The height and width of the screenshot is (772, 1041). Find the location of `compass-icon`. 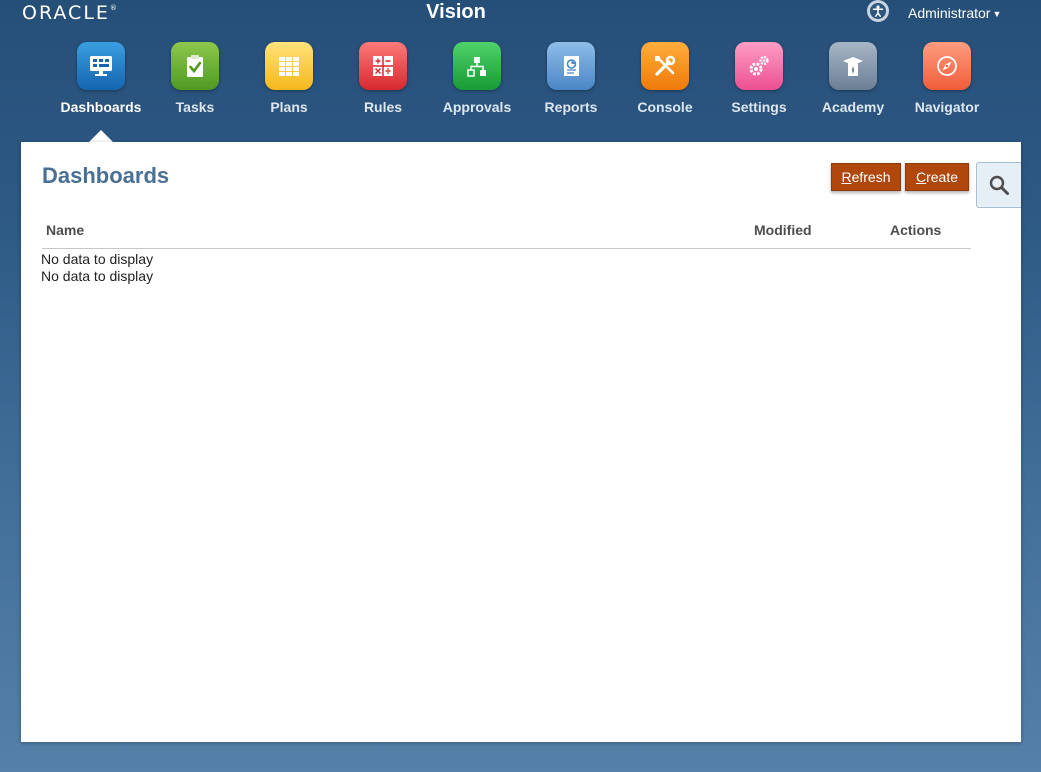

compass-icon is located at coordinates (947, 66).